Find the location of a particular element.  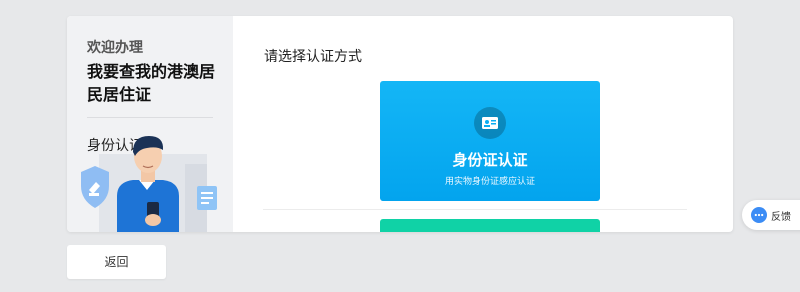

id-card-auth-option: 身份证认证 用实物身份证感应认证 is located at coordinates (490, 141).